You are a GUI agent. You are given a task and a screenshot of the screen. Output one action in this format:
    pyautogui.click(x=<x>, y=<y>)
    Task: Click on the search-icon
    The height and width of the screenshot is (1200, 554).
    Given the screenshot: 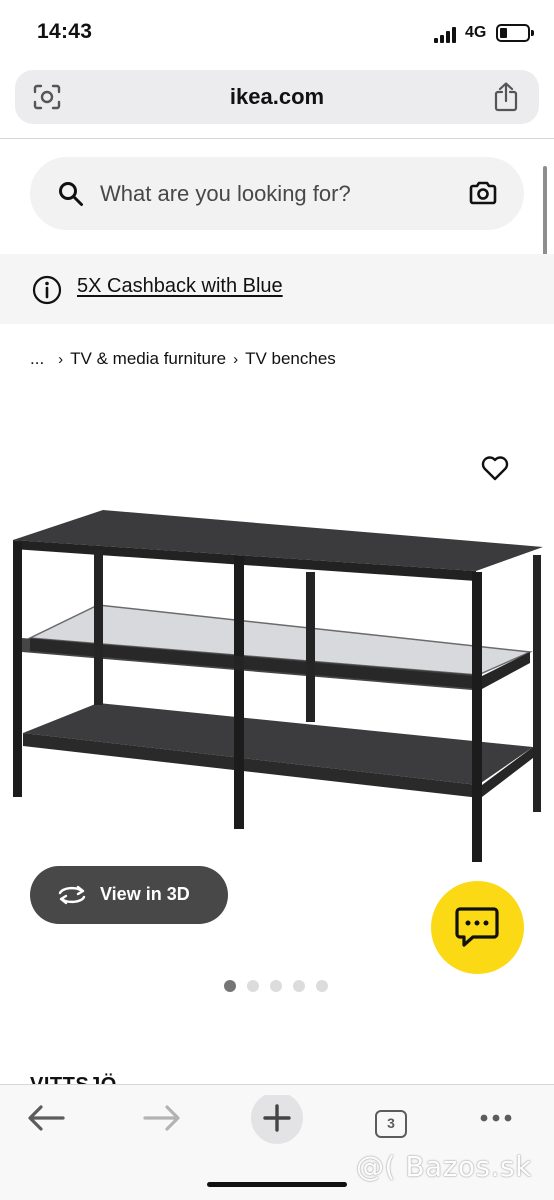 What is the action you would take?
    pyautogui.click(x=71, y=194)
    